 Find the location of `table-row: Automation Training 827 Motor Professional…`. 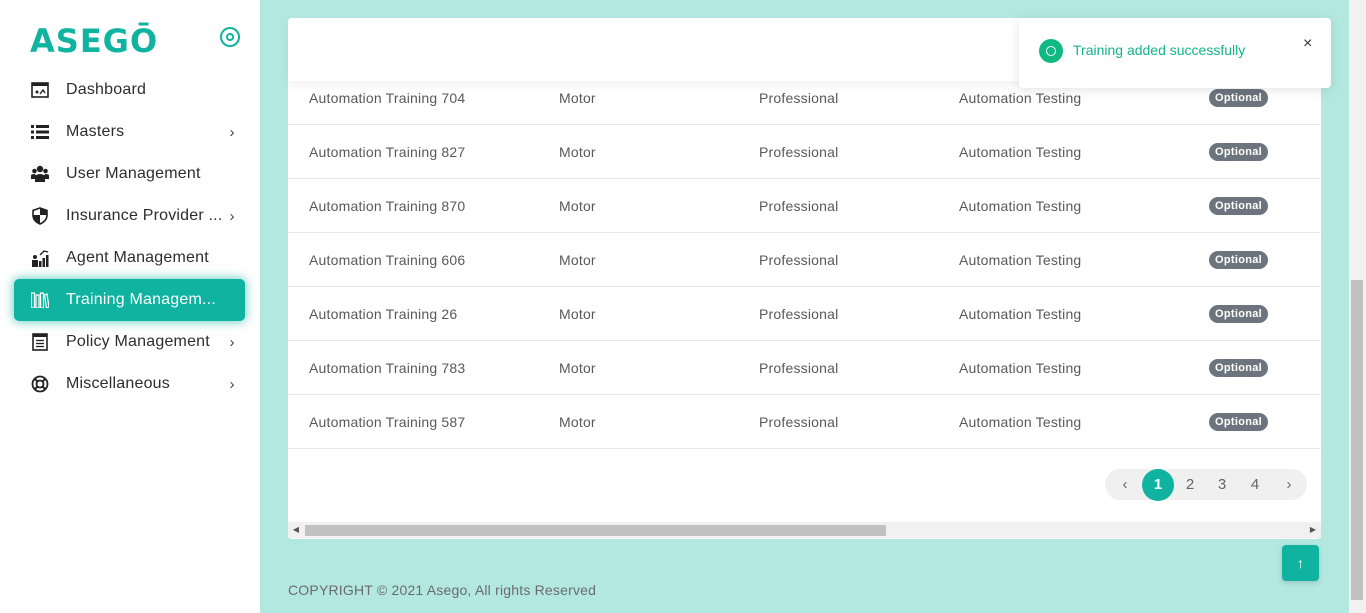

table-row: Automation Training 827 Motor Professional… is located at coordinates (804, 152).